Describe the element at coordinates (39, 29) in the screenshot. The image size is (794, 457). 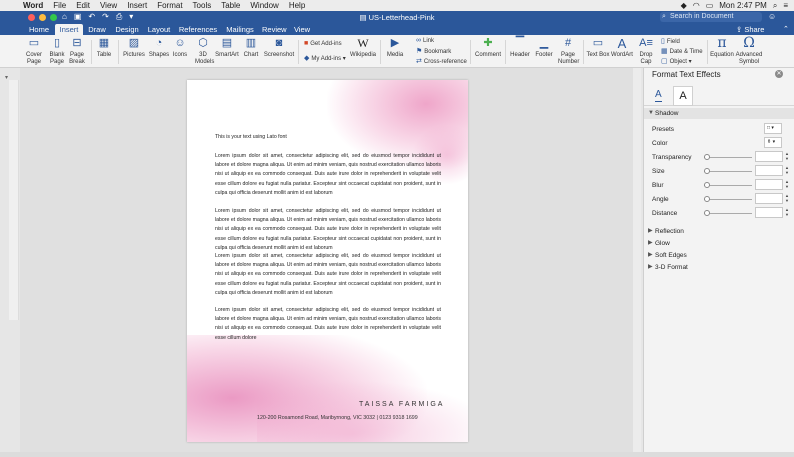
I see `tab-home: Home` at that location.